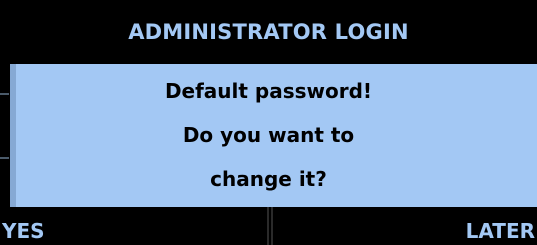 The image size is (537, 245). I want to click on separator-mark, so click(4, 158).